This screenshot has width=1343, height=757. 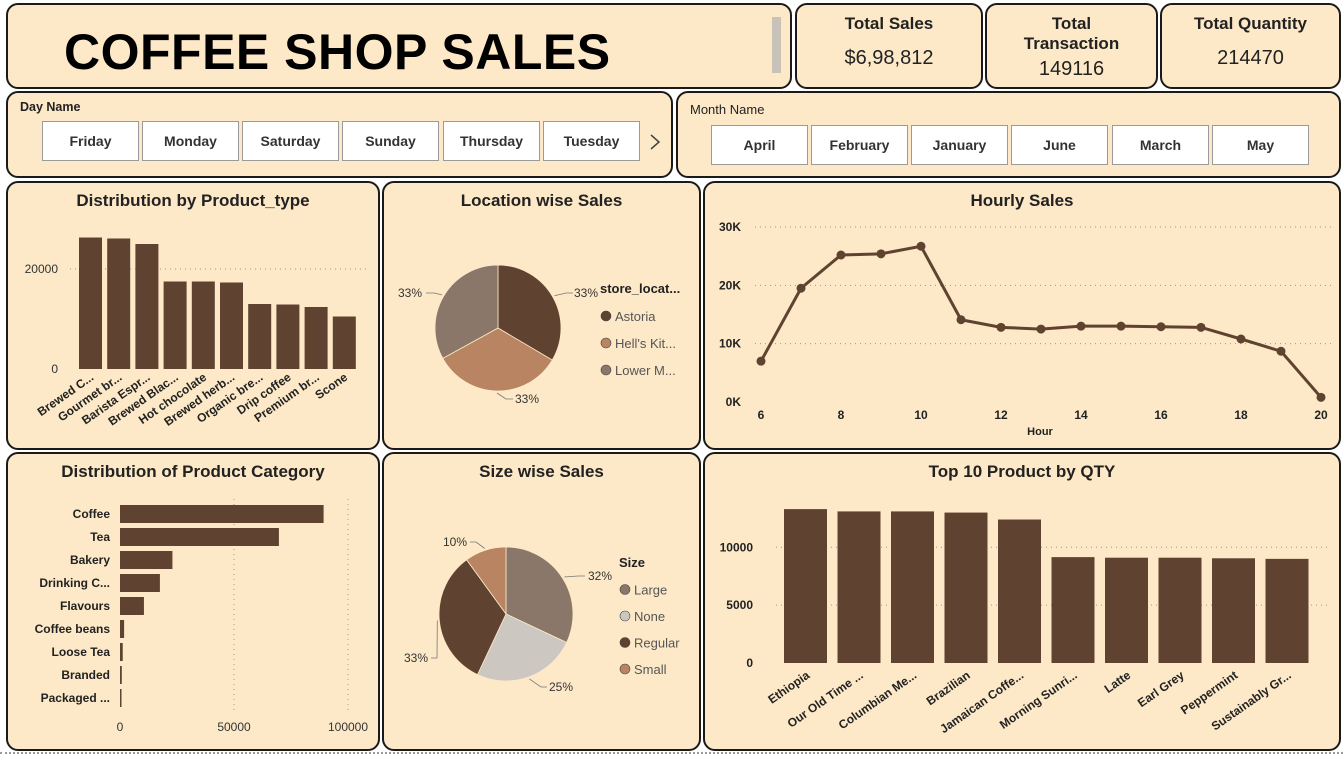 What do you see at coordinates (1019, 591) in the screenshot?
I see `bar-jamaican-coffe` at bounding box center [1019, 591].